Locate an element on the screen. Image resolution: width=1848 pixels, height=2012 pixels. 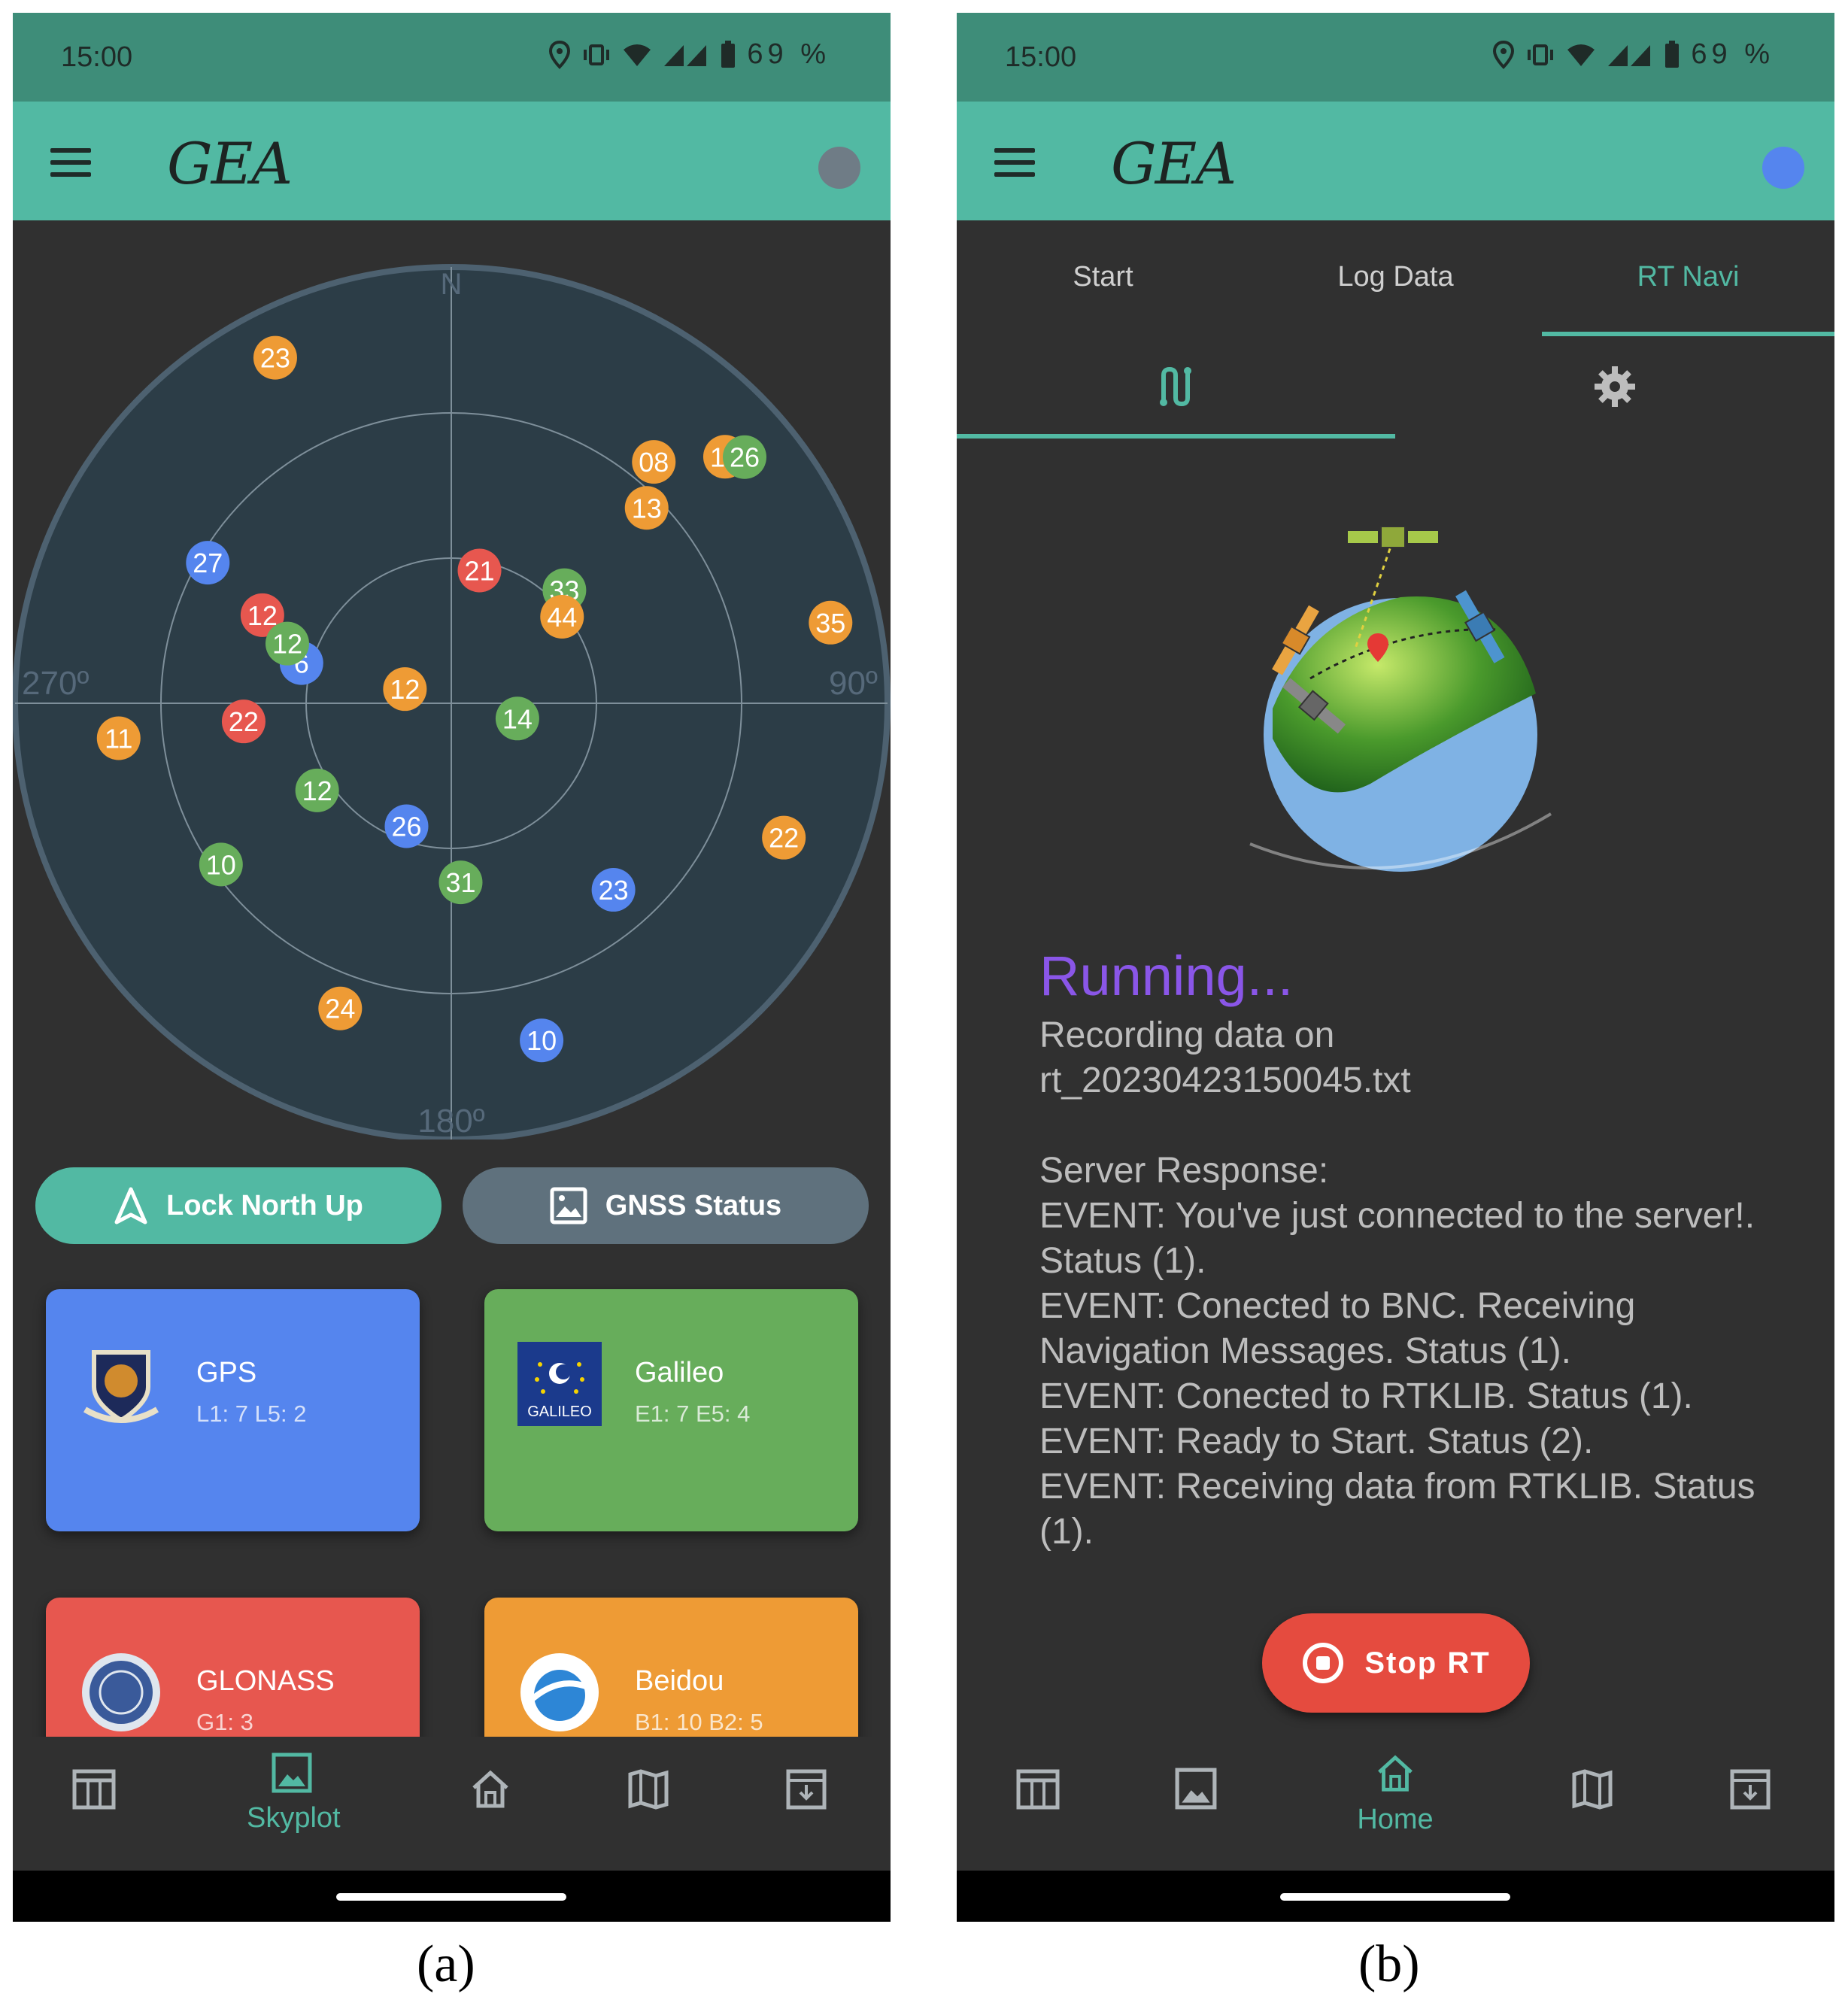
satellite-marker: 27 is located at coordinates (208, 563).